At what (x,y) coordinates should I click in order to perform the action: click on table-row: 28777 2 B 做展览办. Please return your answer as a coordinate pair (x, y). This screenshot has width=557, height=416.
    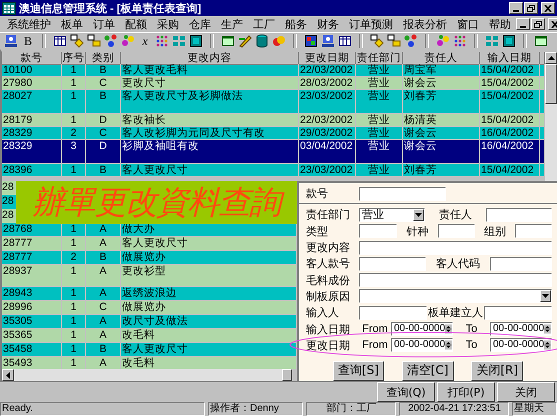
    Looking at the image, I should click on (149, 258).